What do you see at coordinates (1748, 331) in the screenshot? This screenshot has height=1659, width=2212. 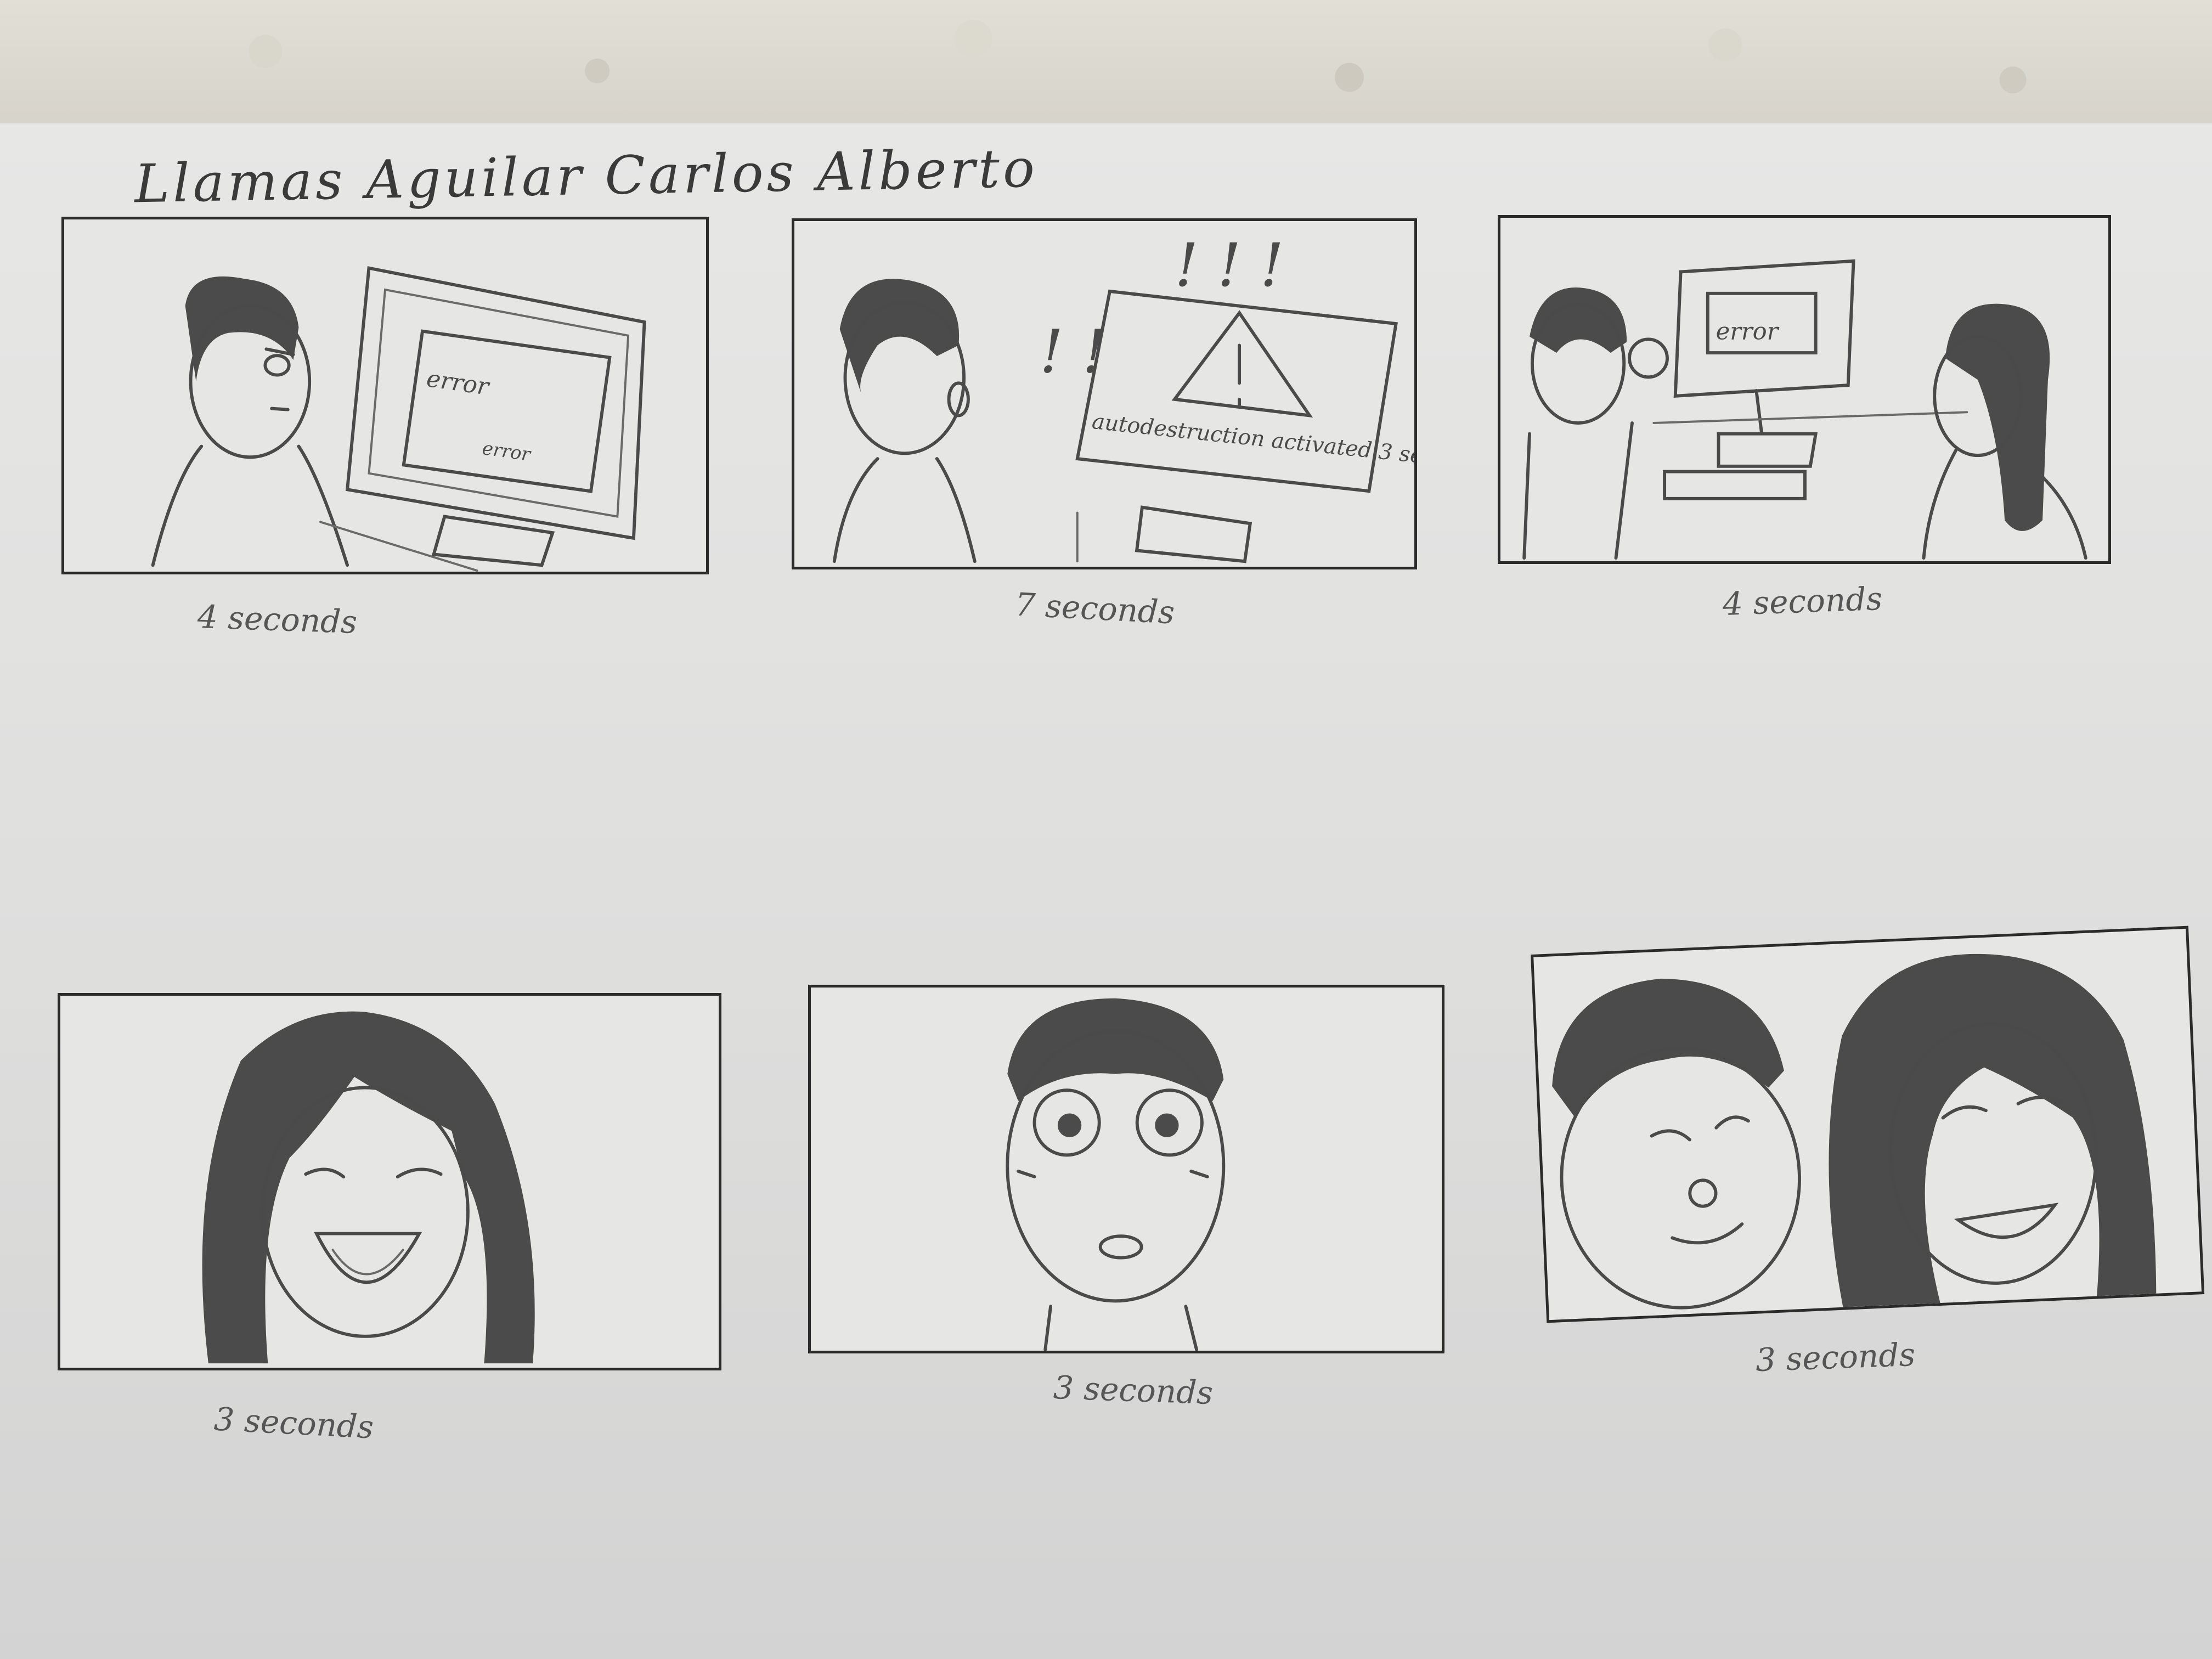 I see `panel-3-screen-error: error` at bounding box center [1748, 331].